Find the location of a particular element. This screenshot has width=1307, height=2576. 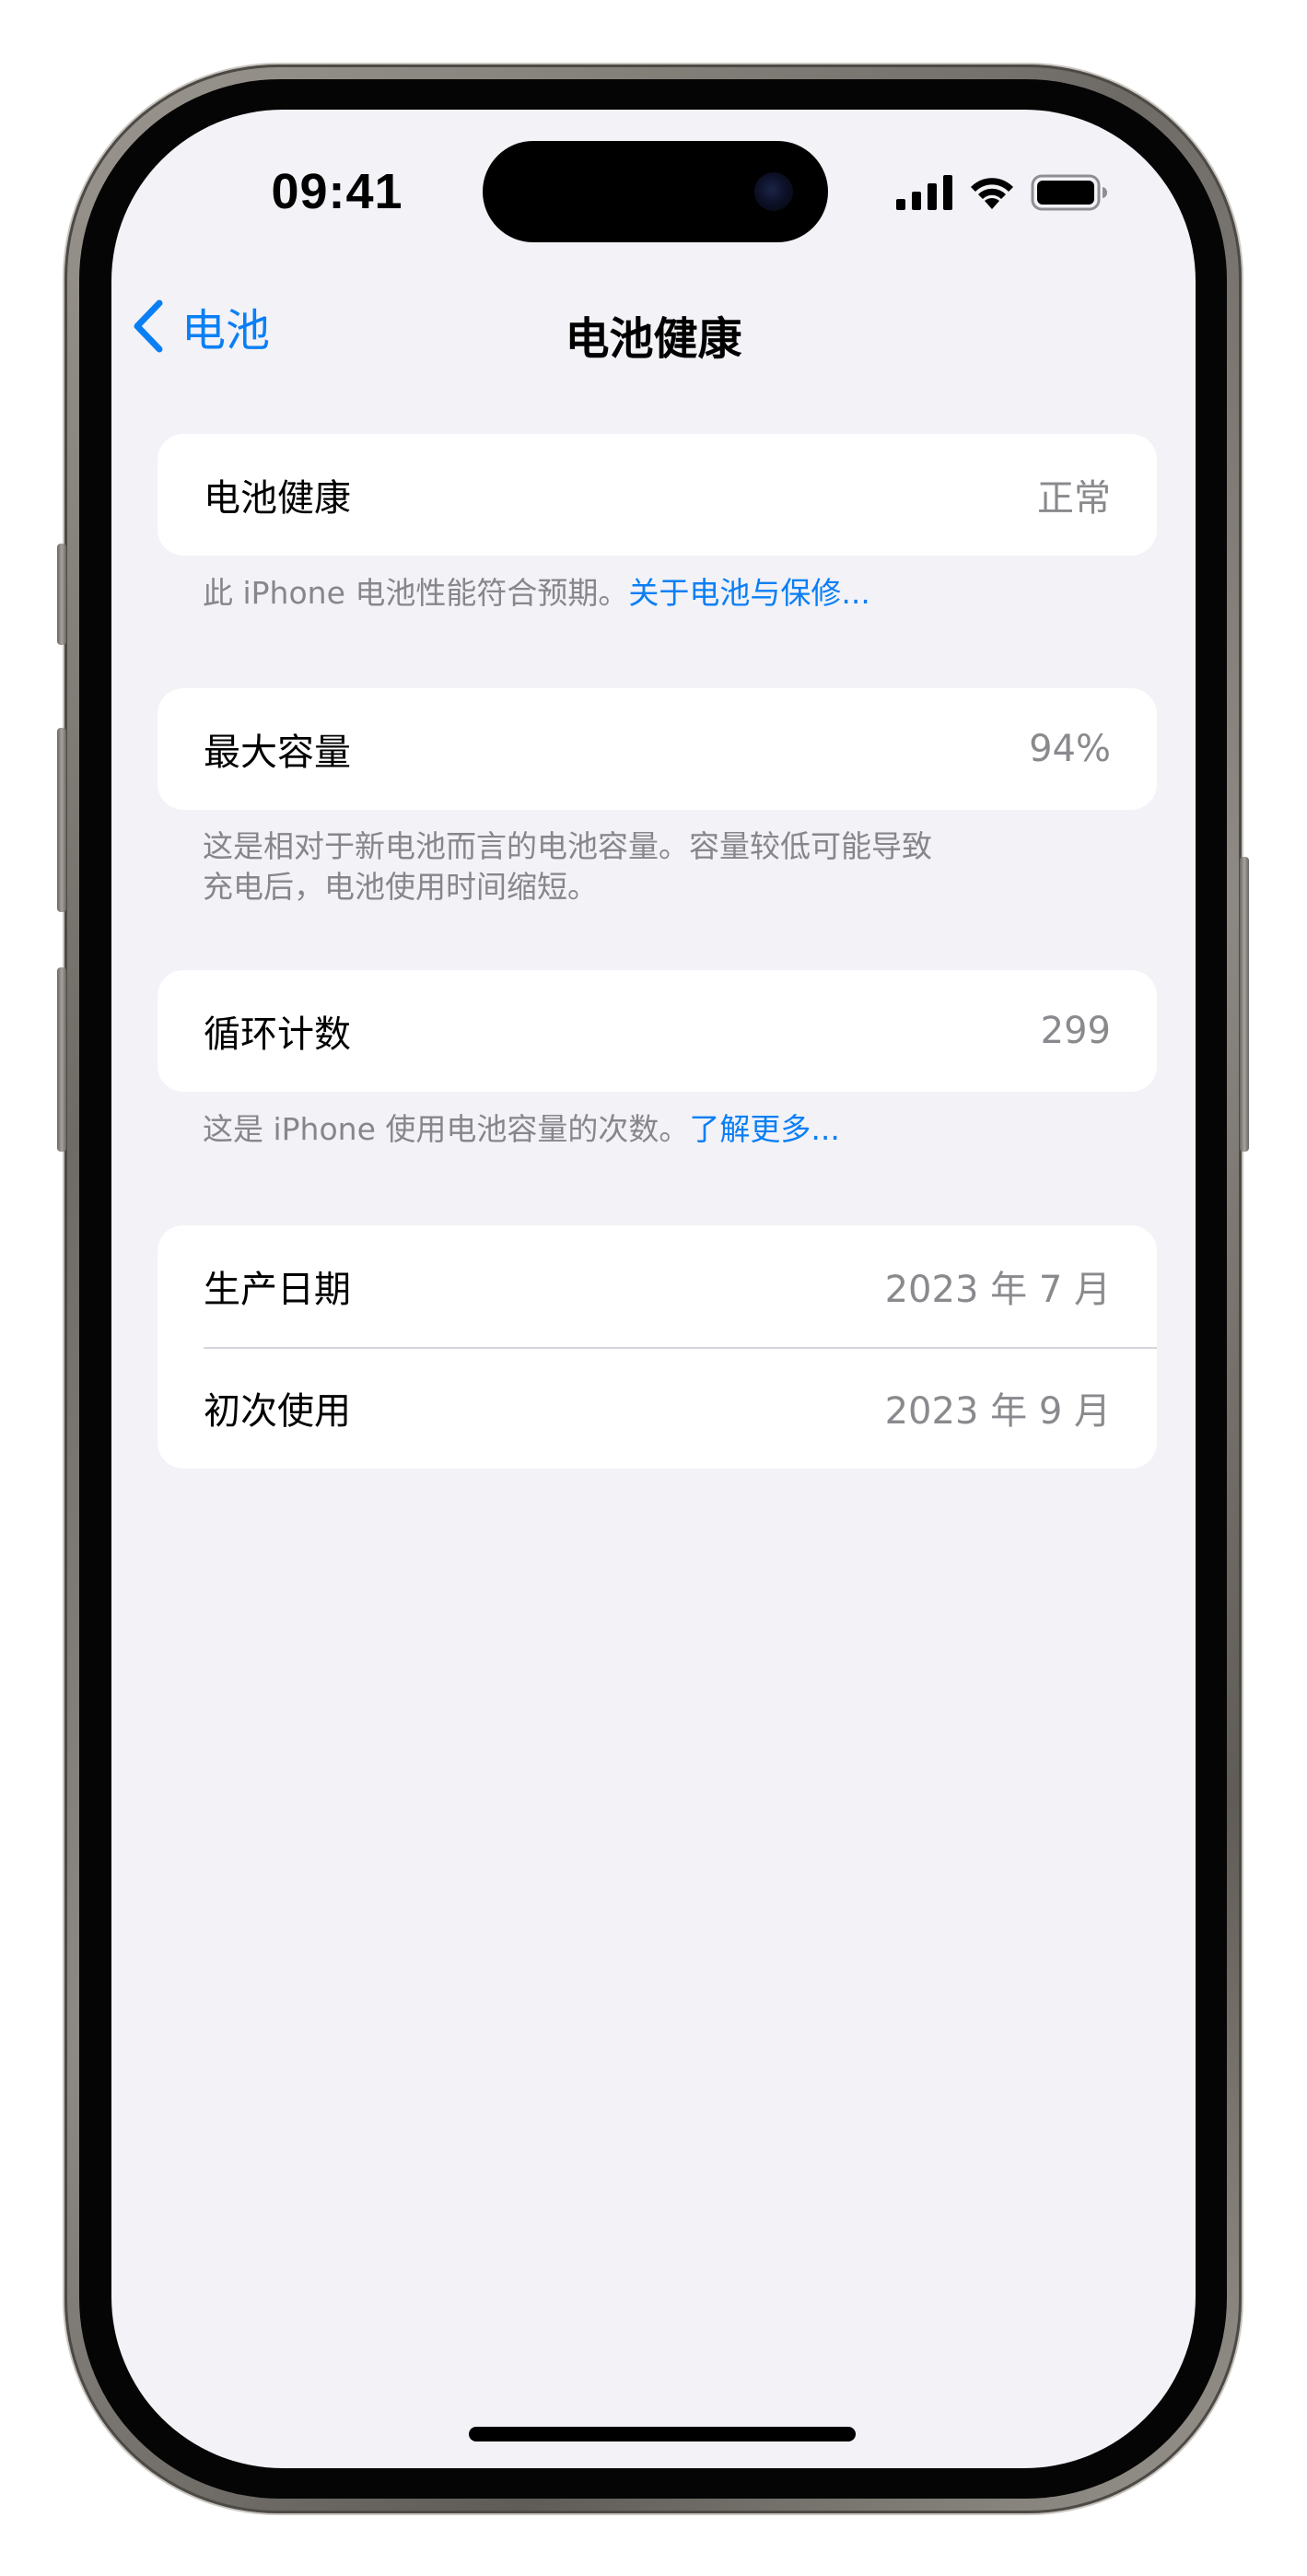

cycle-count-value: 299 is located at coordinates (1076, 1031).